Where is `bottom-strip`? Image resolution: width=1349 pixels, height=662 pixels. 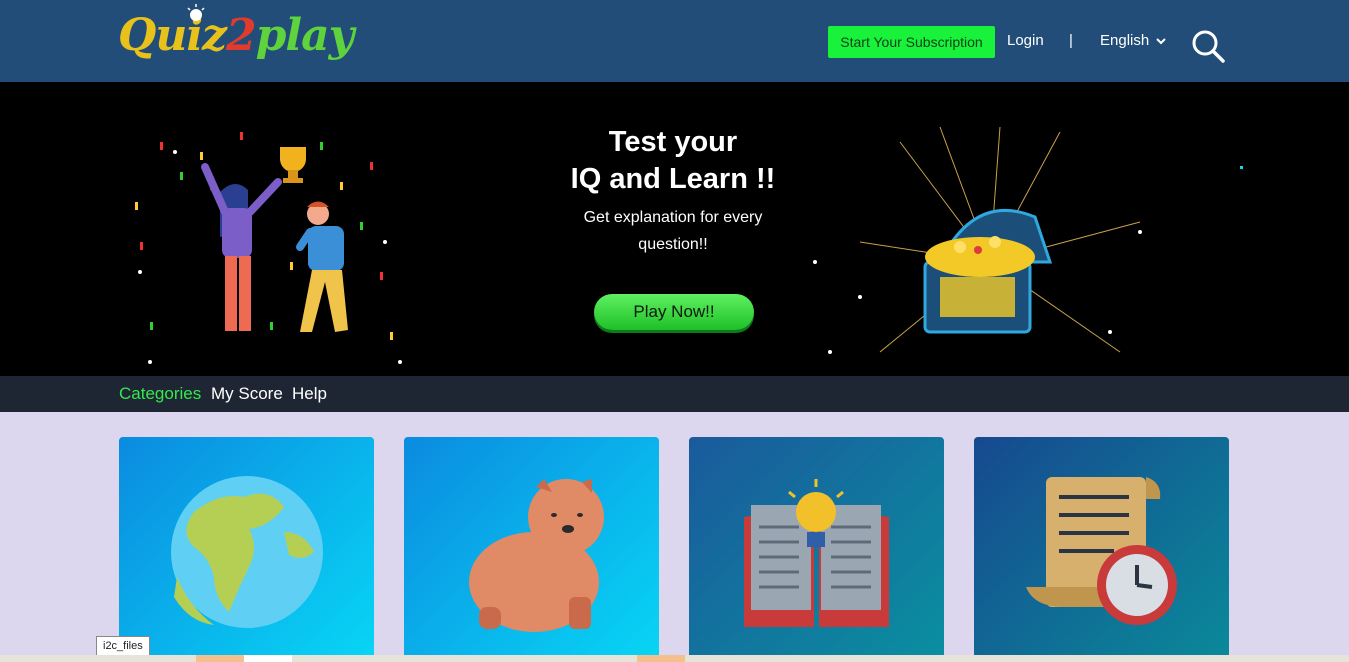 bottom-strip is located at coordinates (674, 658).